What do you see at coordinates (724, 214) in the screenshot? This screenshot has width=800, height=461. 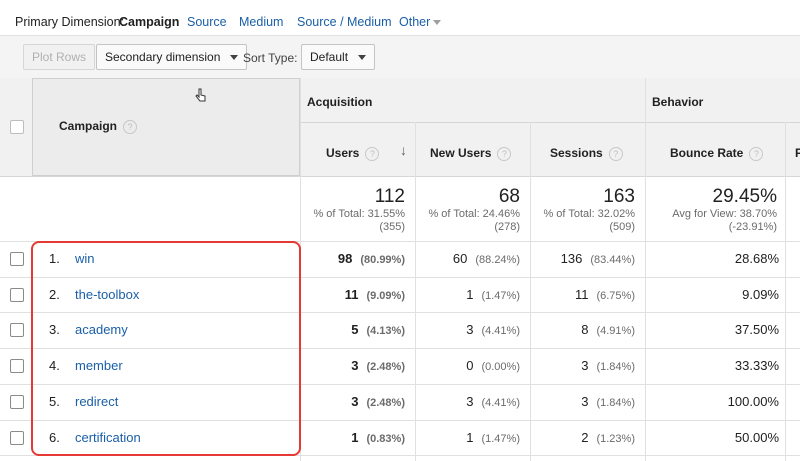 I see `bounce-rate-total-line1: Avg for View: 38.70%` at bounding box center [724, 214].